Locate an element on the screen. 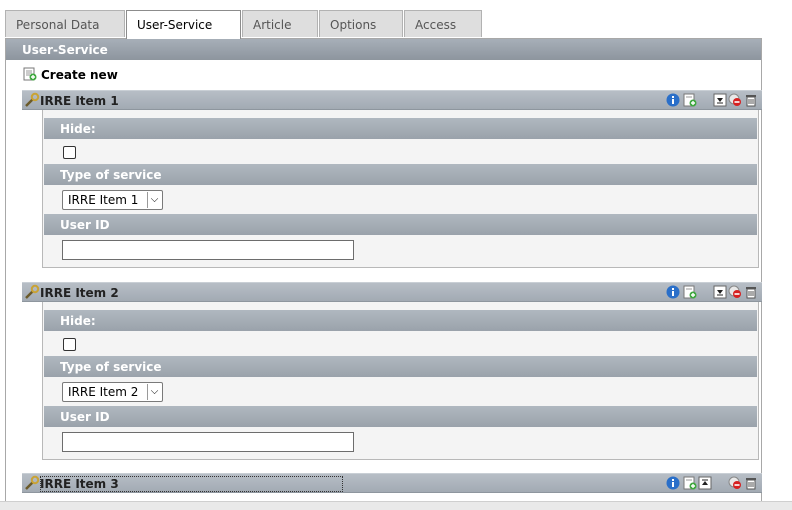 Image resolution: width=792 pixels, height=510 pixels. type-of-service-value: IRRE Item 2 is located at coordinates (103, 392).